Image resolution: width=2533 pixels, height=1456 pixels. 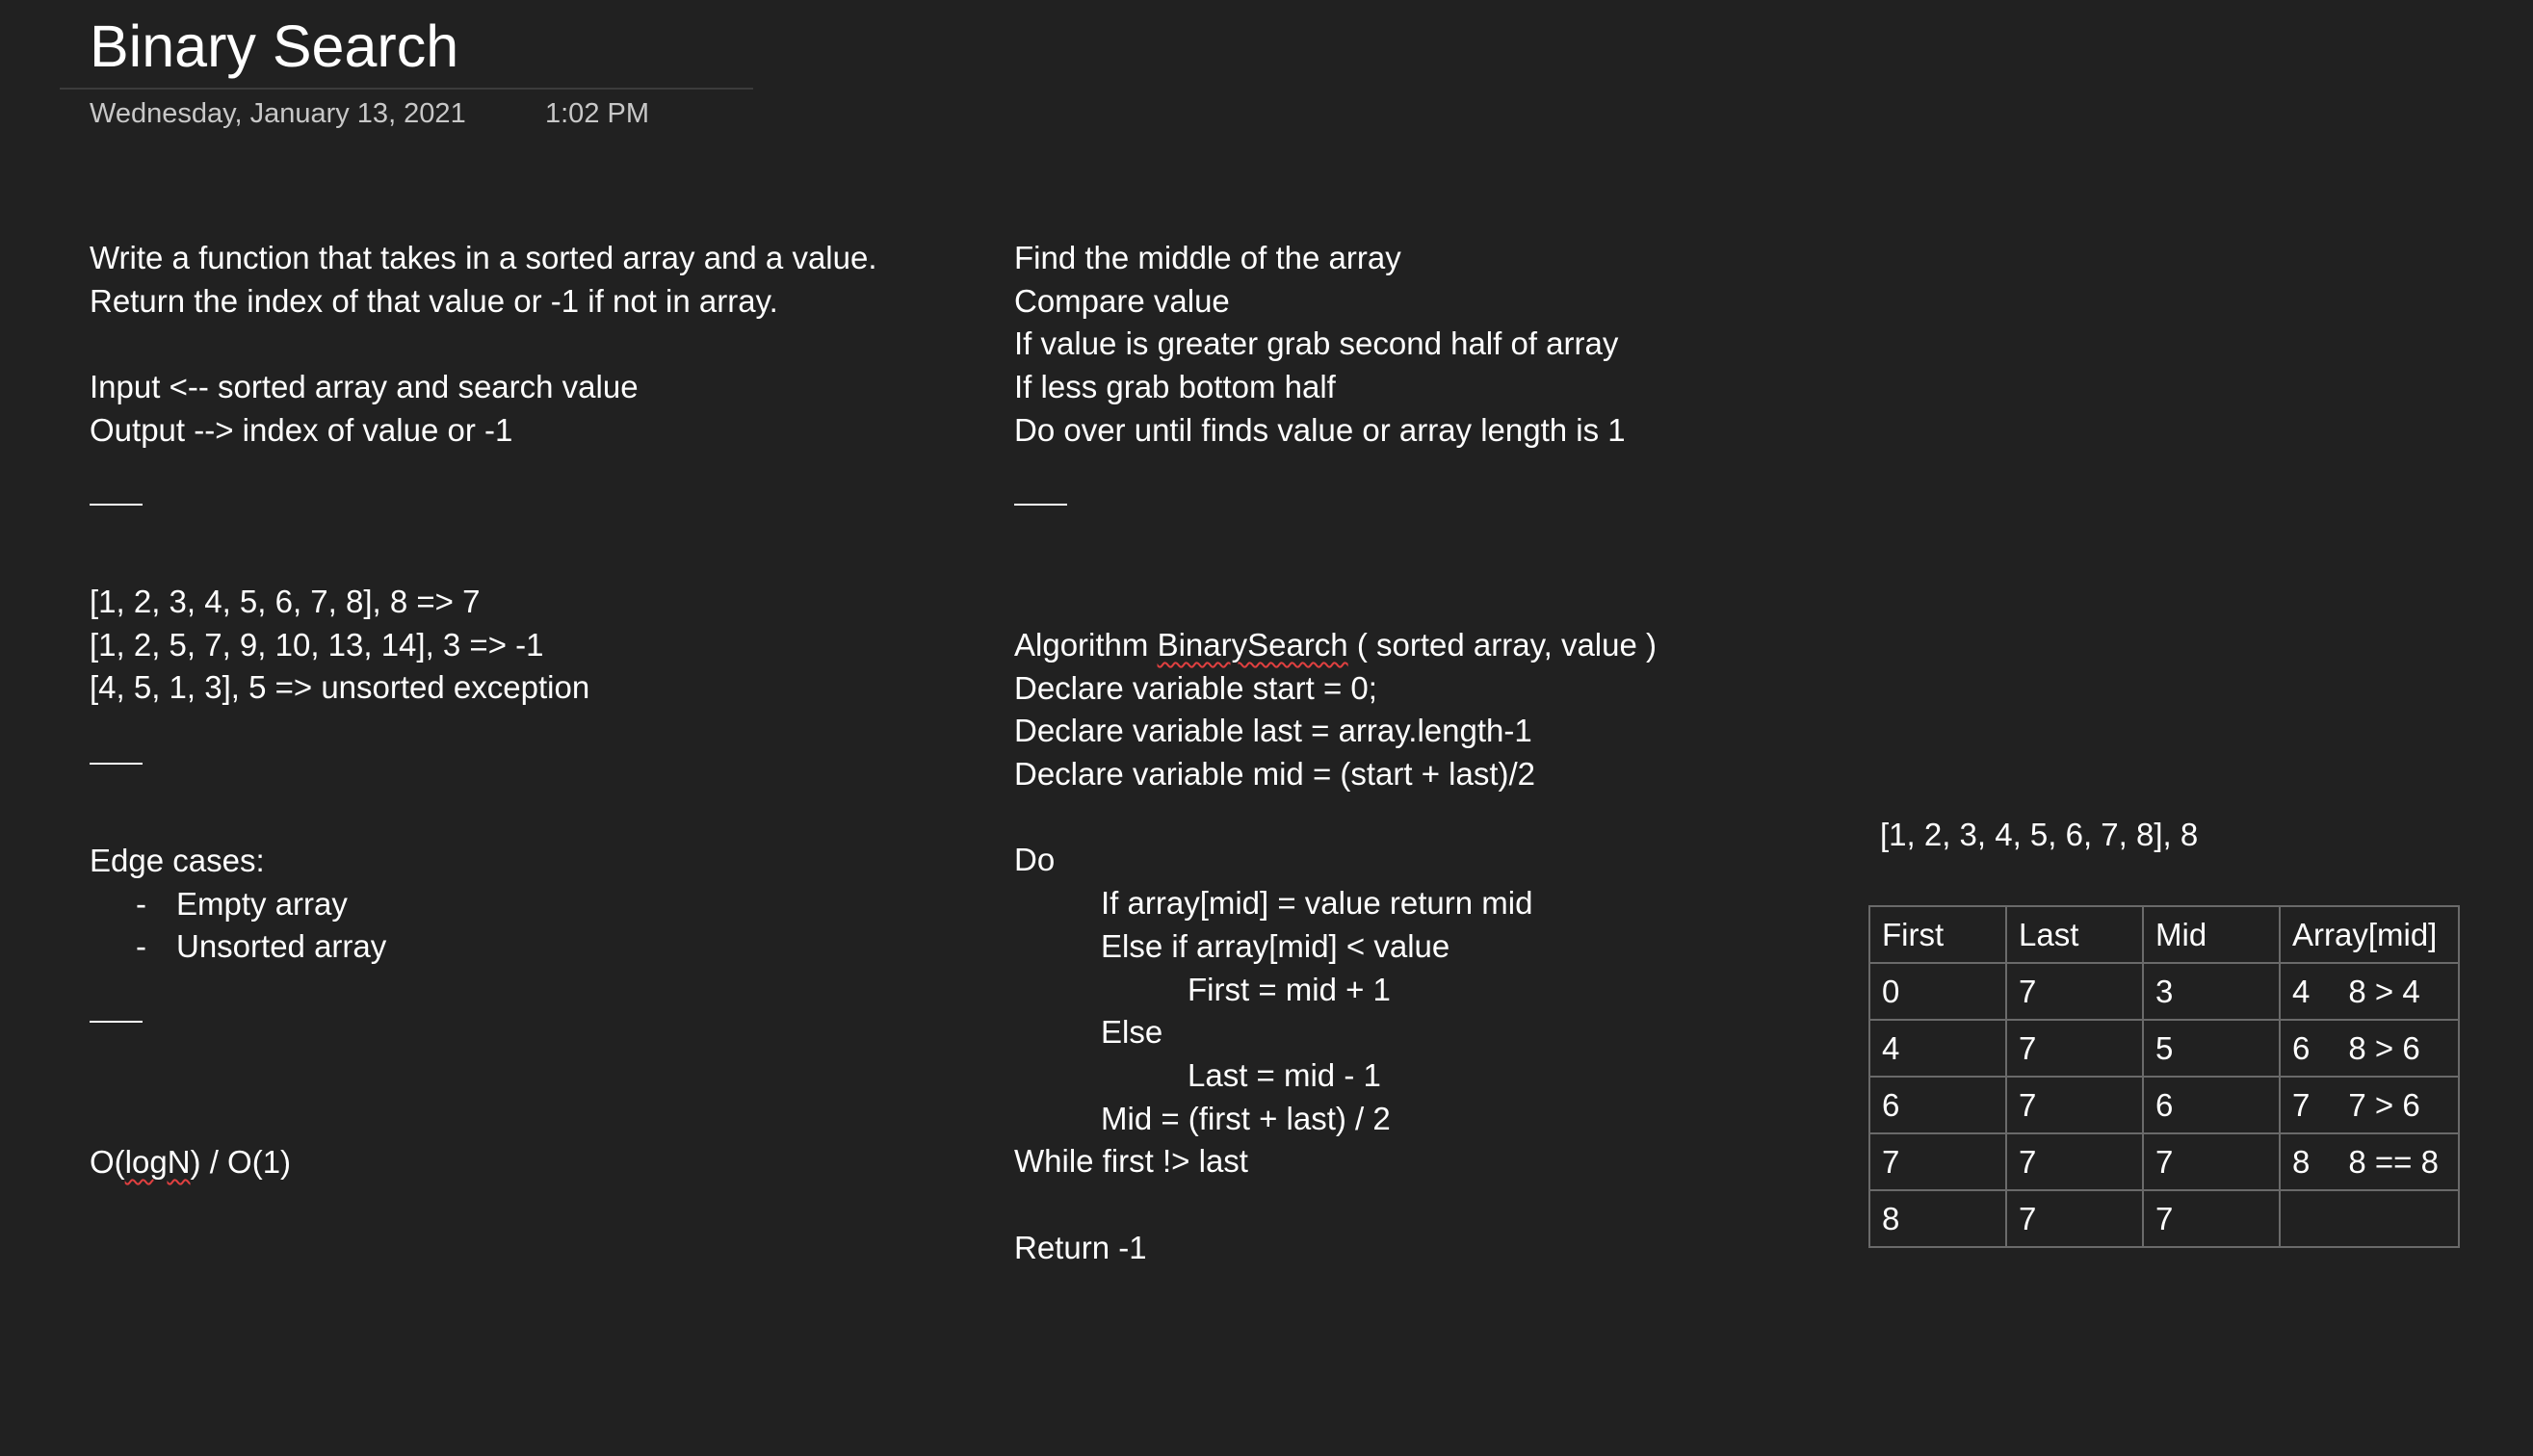 I want to click on approach-line: If less grab bottom half, so click(x=1175, y=387).